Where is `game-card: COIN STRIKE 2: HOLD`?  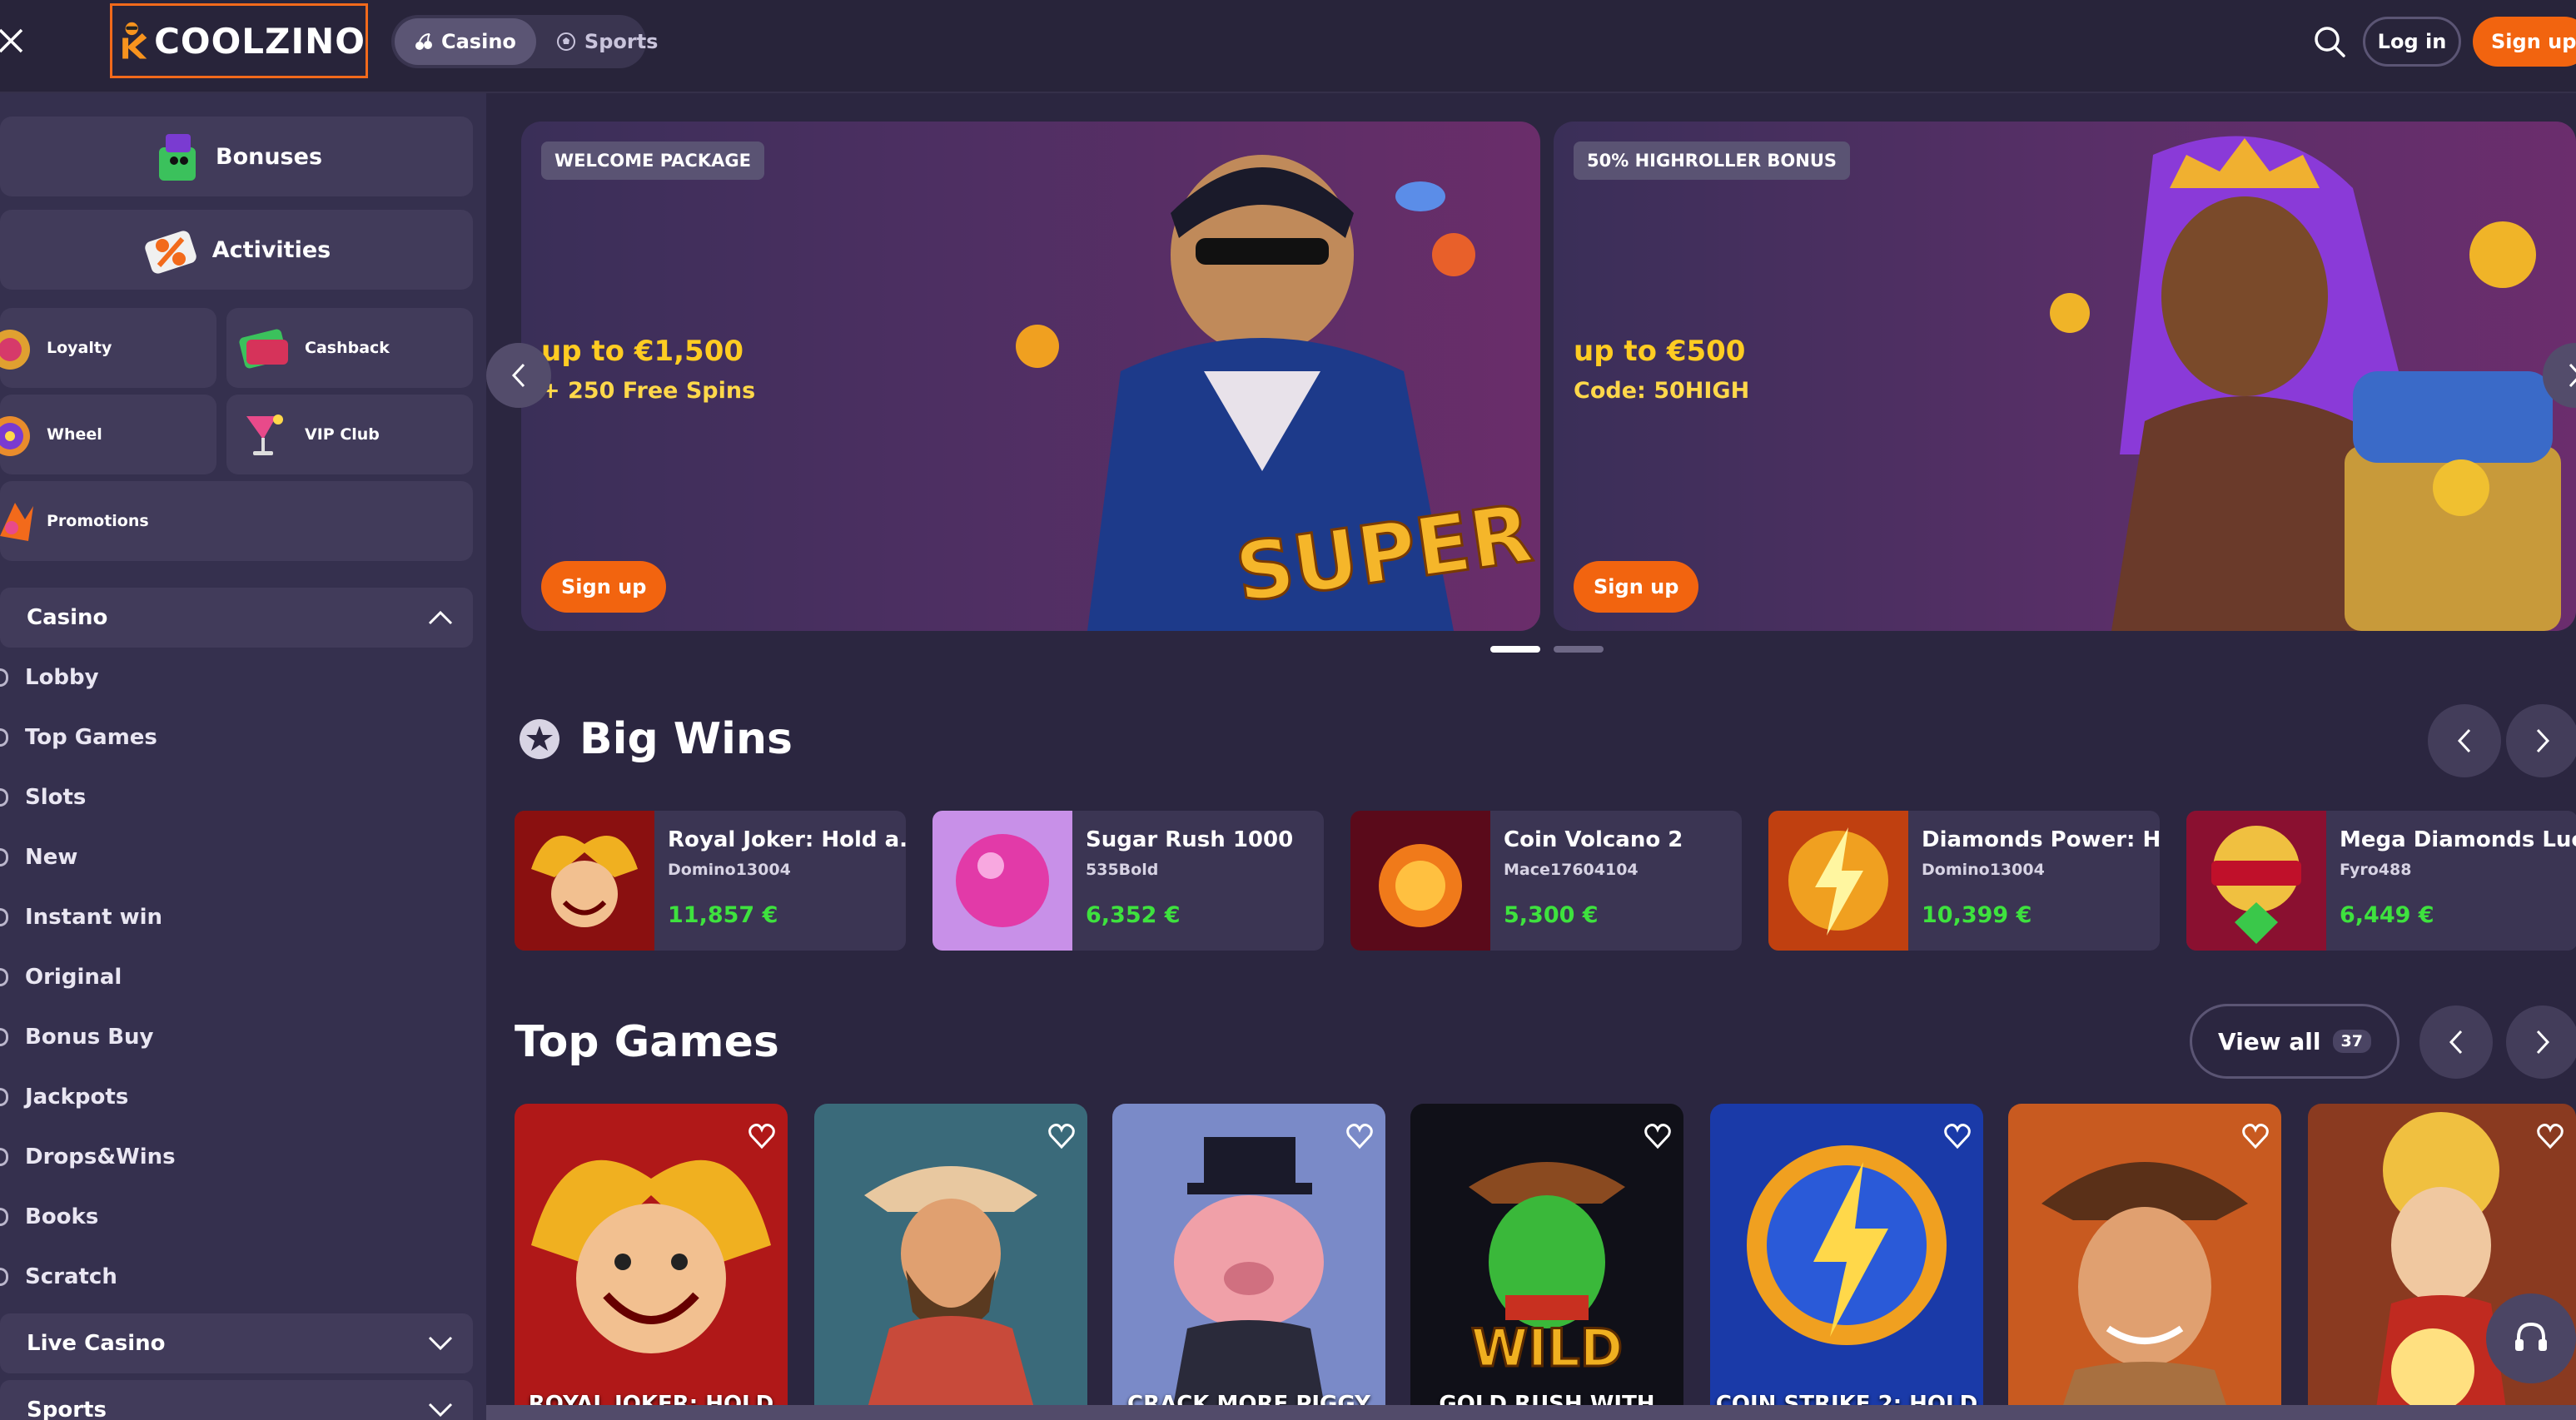
game-card: COIN STRIKE 2: HOLD is located at coordinates (1846, 1262).